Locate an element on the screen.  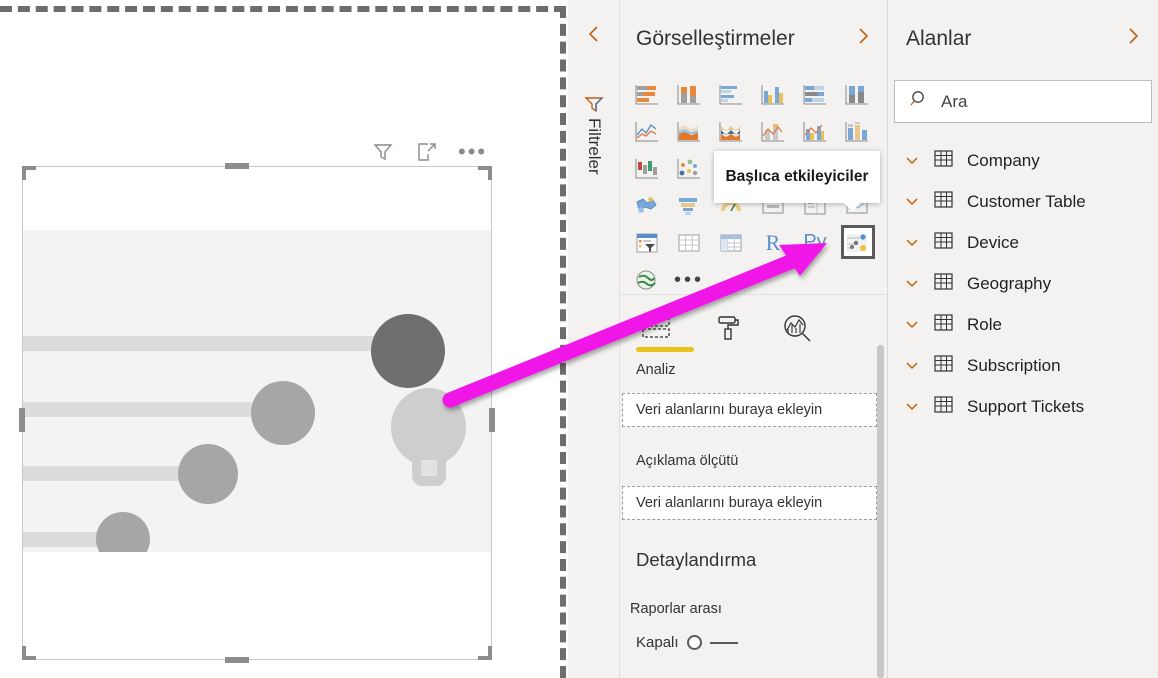
table-name: Geography is located at coordinates (1009, 283).